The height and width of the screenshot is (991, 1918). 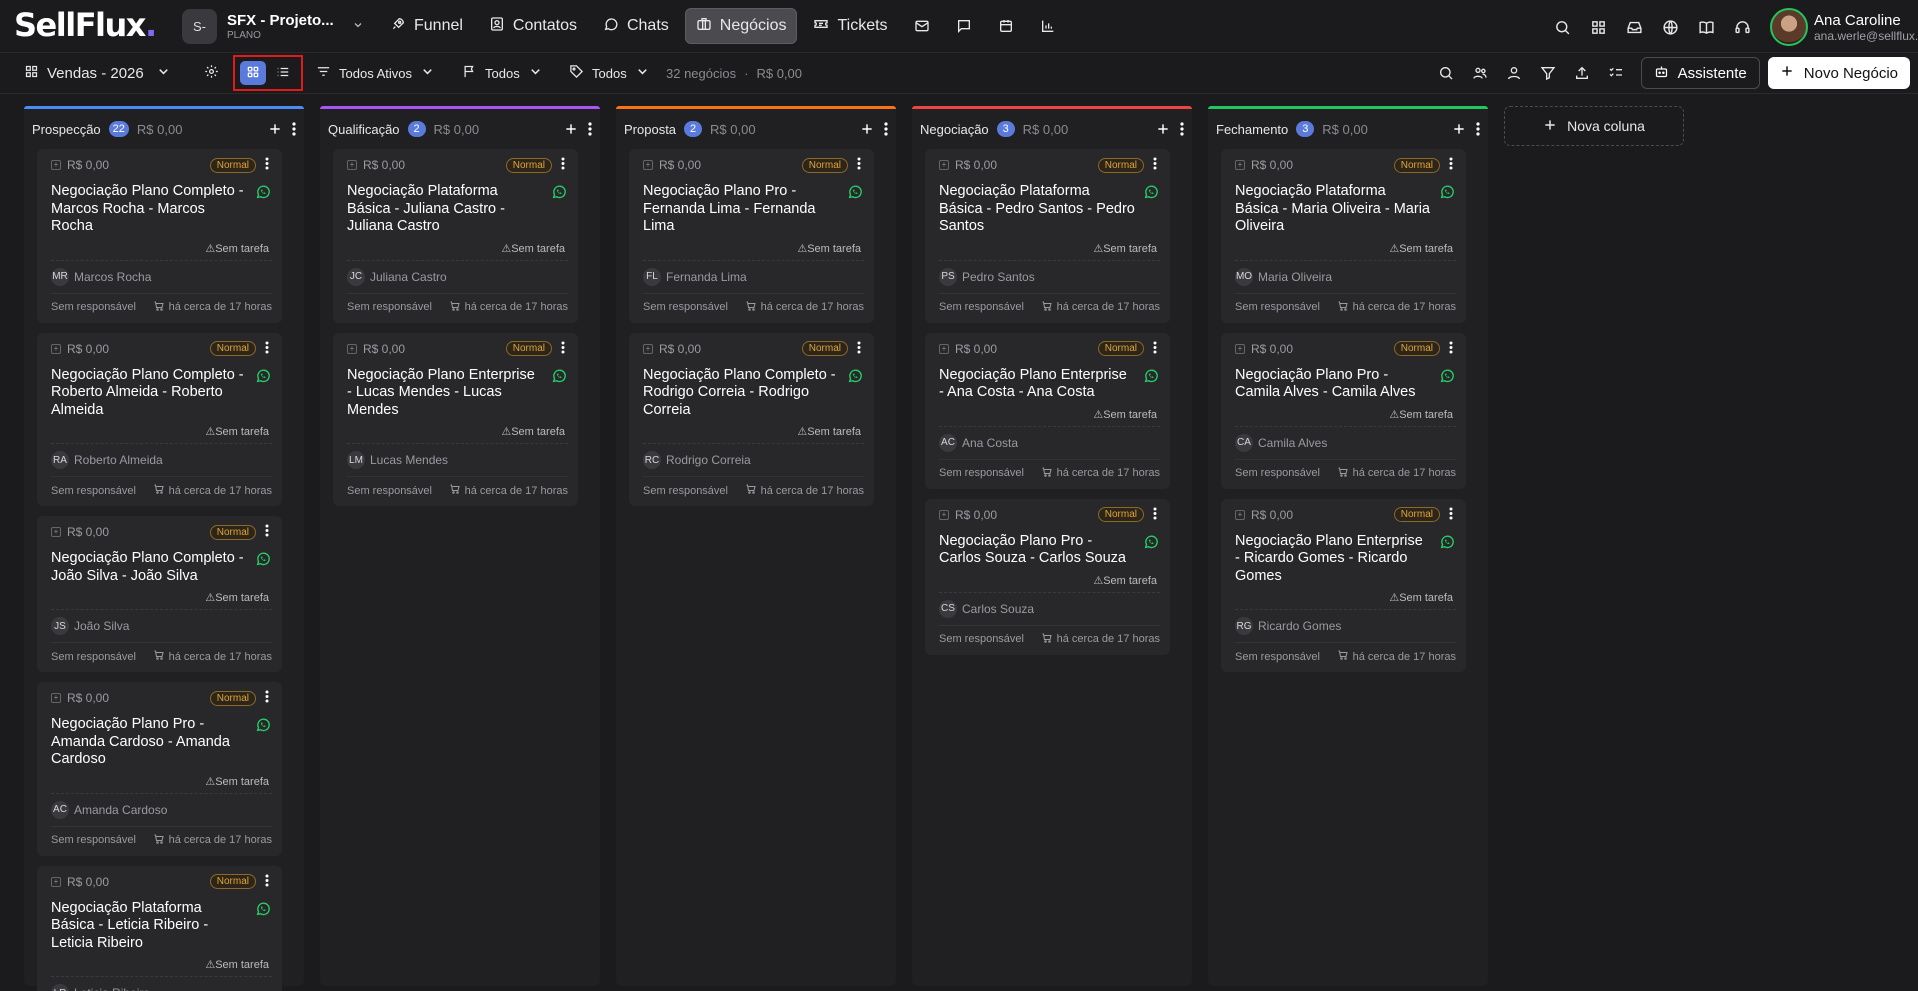 I want to click on nav-funnel: Funnel, so click(x=426, y=26).